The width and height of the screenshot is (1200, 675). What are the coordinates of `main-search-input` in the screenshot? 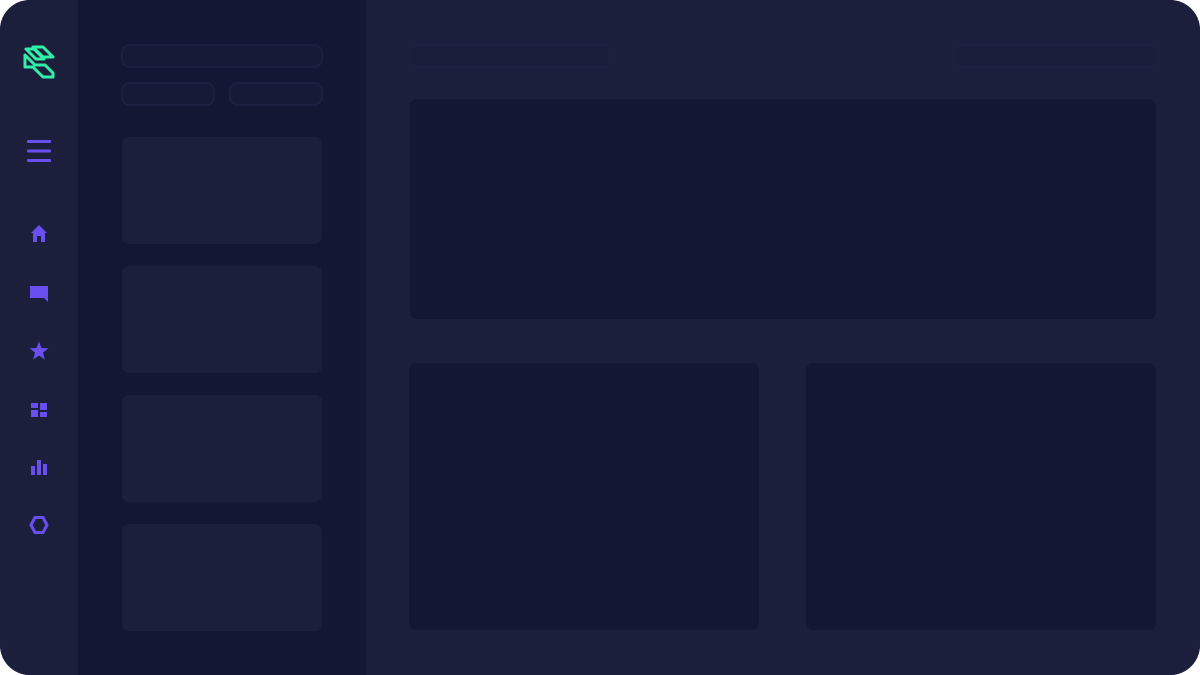 It's located at (1056, 56).